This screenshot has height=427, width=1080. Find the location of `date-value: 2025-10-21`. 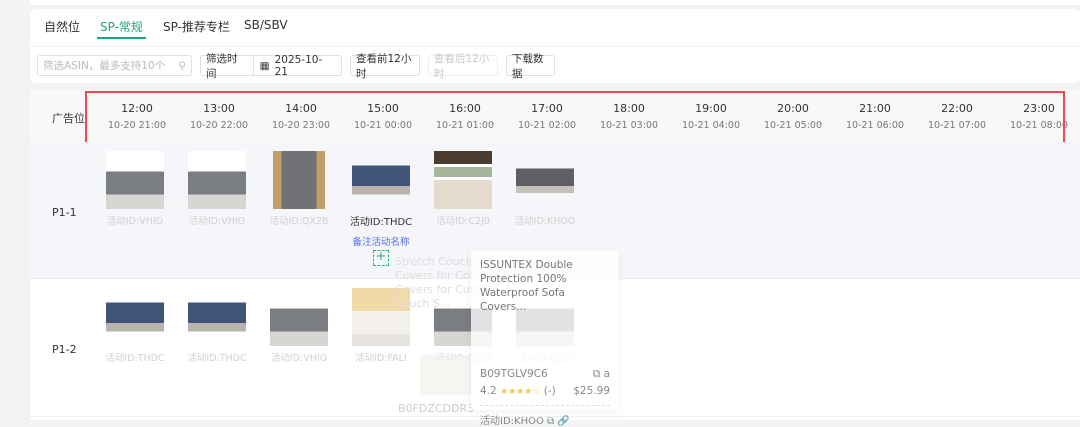

date-value: 2025-10-21 is located at coordinates (305, 66).